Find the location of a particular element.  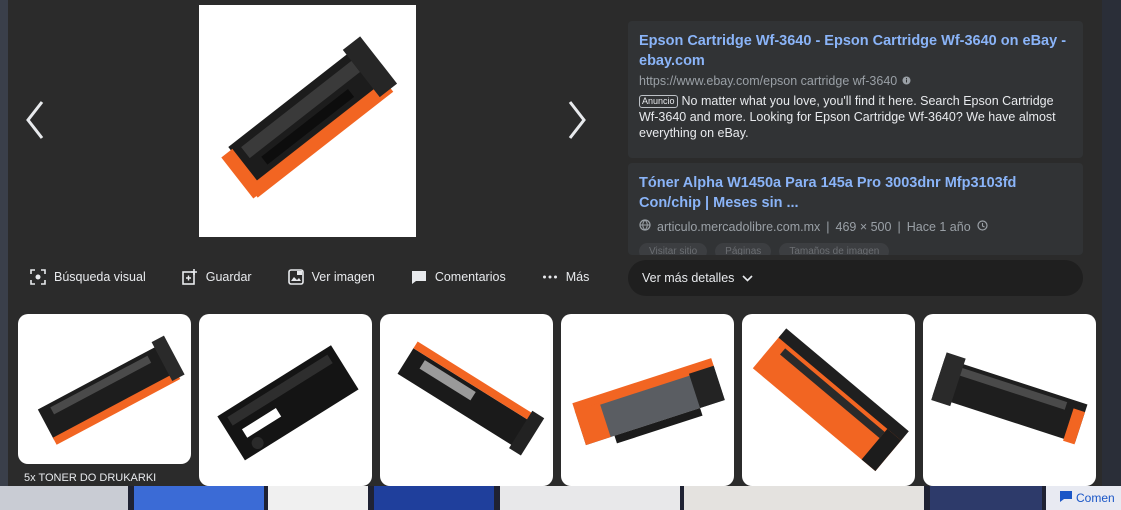

save-icon is located at coordinates (189, 277).